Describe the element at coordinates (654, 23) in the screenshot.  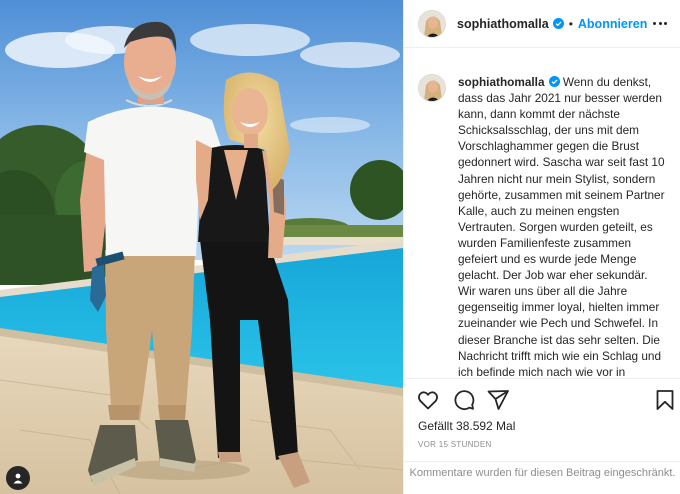
I see `more-options-icon` at that location.